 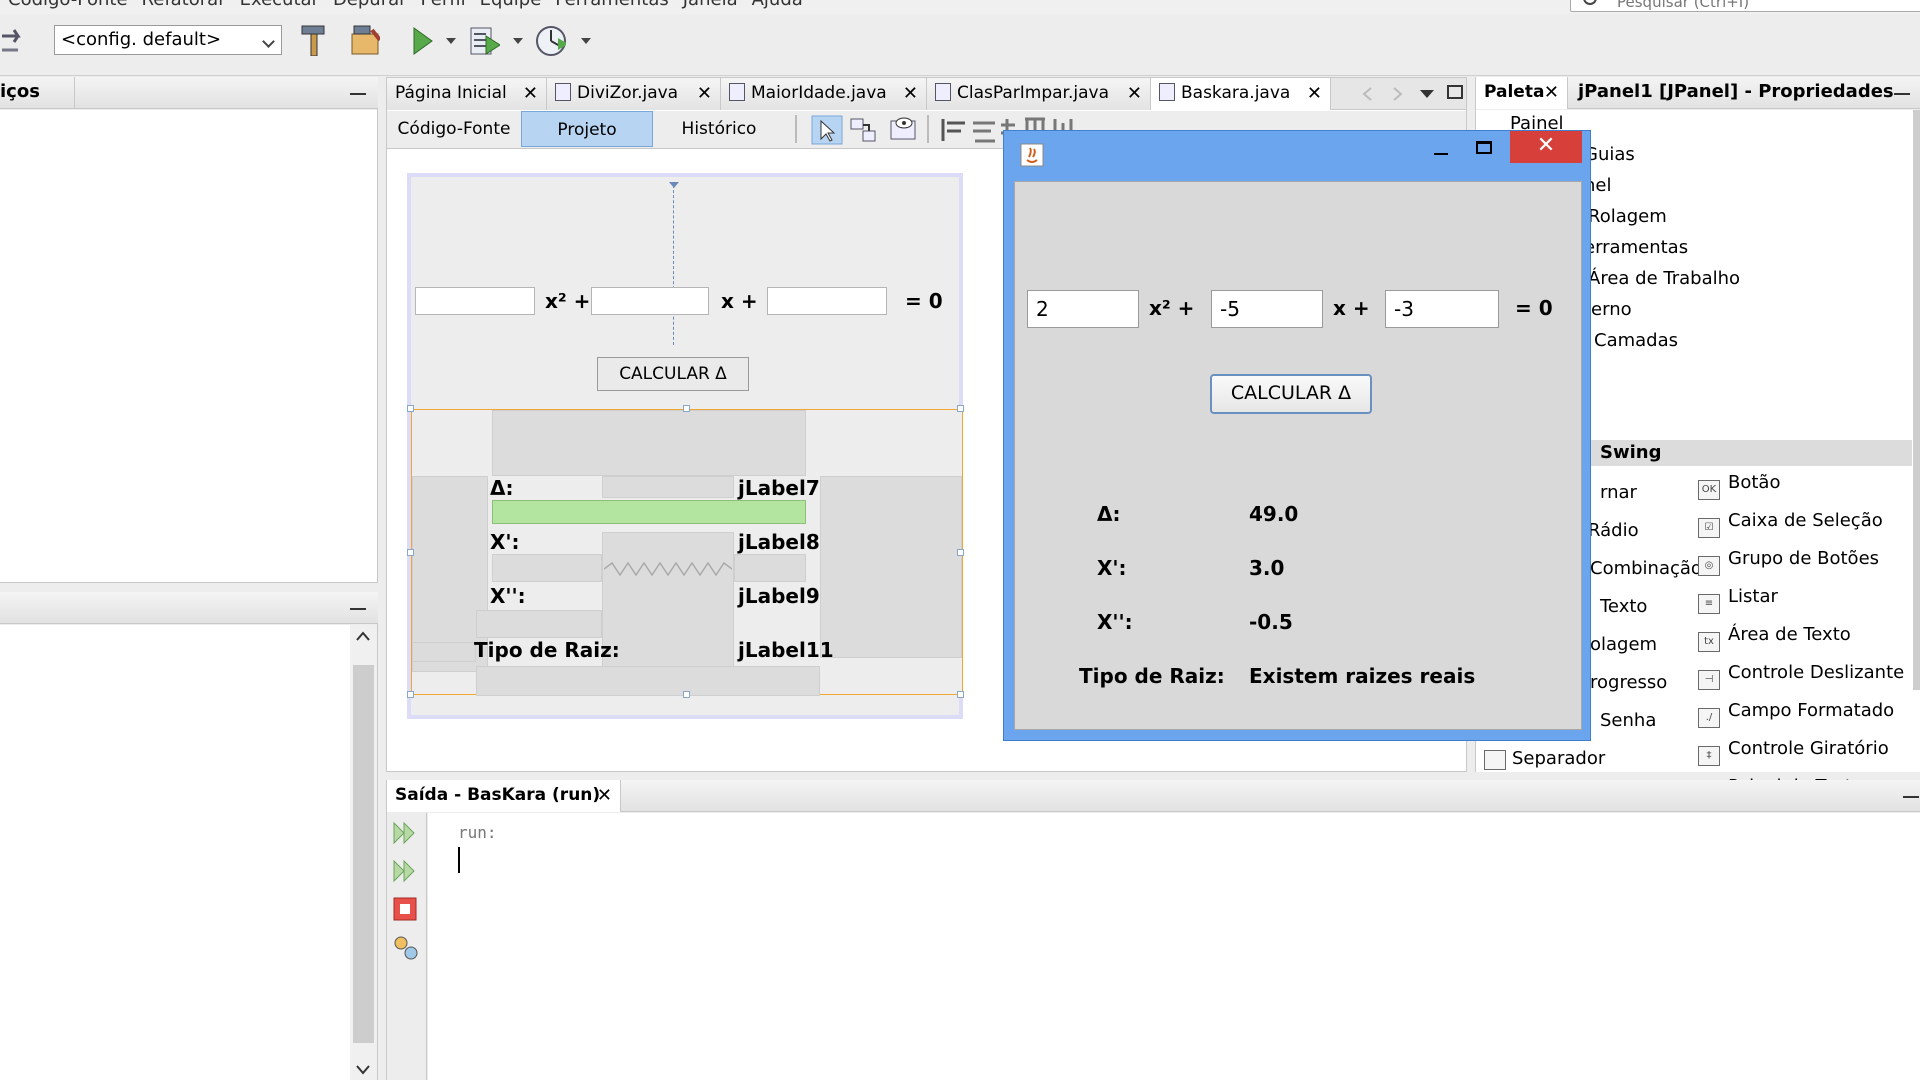 I want to click on tab-divizor: DiviZor.java ✕, so click(x=634, y=94).